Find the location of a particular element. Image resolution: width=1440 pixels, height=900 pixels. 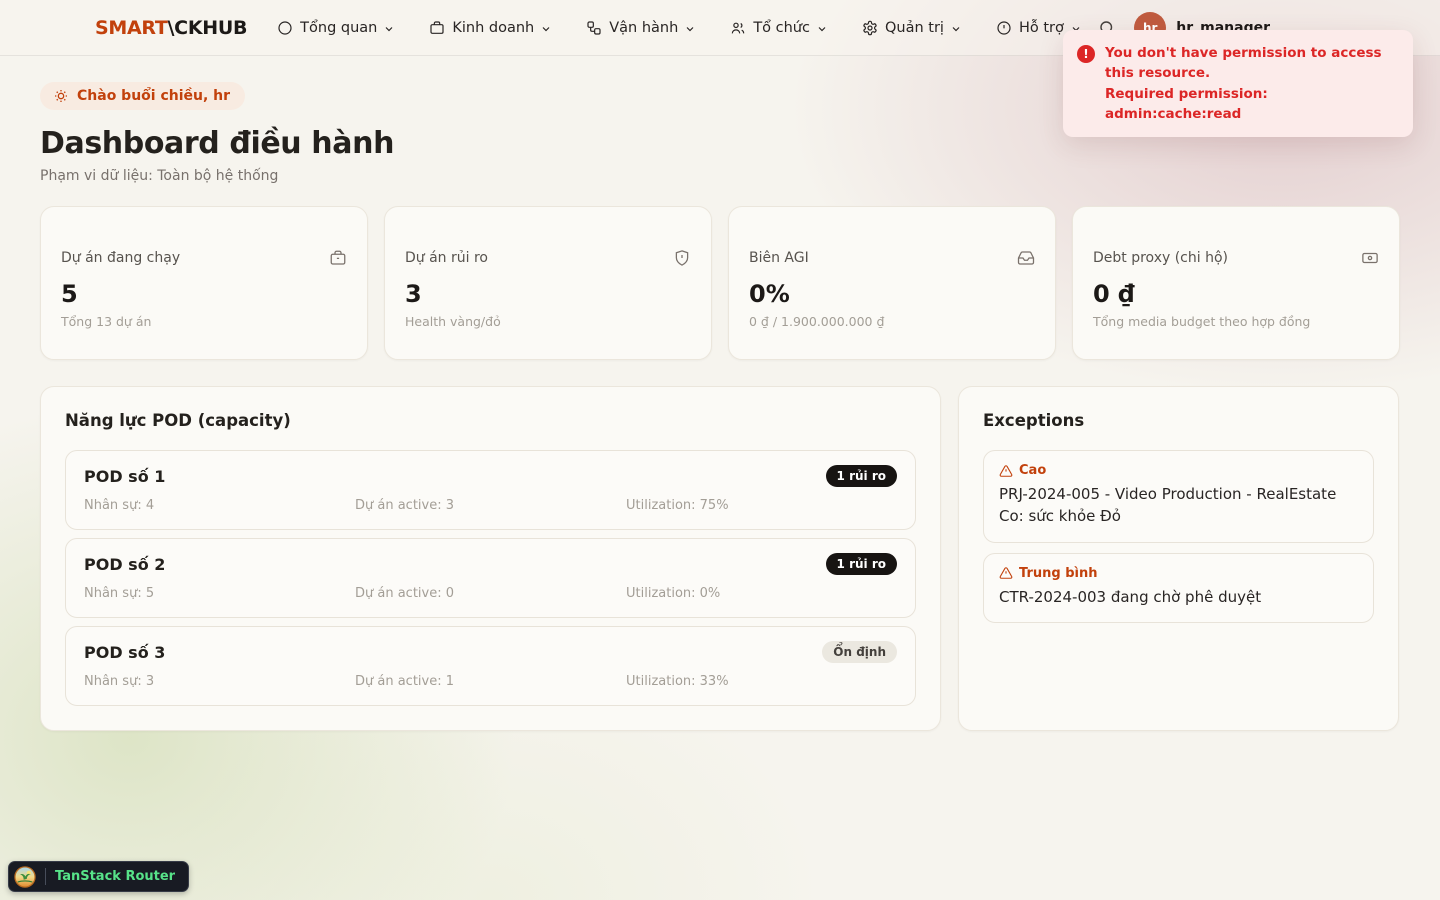

nav-item-label: Hỗ trợ is located at coordinates (1041, 27).